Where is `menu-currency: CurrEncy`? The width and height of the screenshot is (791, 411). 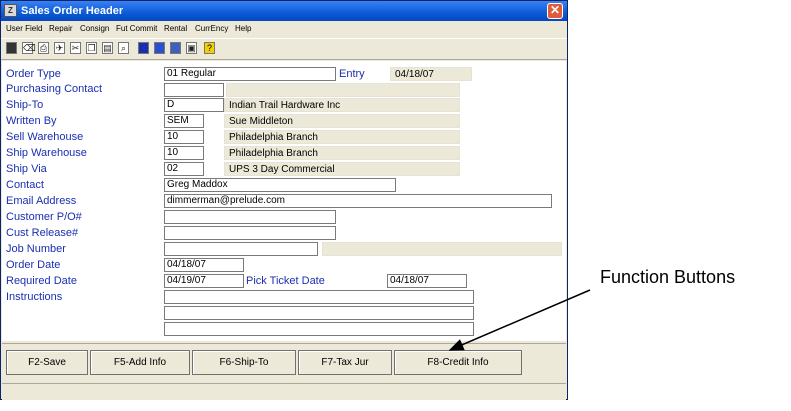 menu-currency: CurrEncy is located at coordinates (211, 28).